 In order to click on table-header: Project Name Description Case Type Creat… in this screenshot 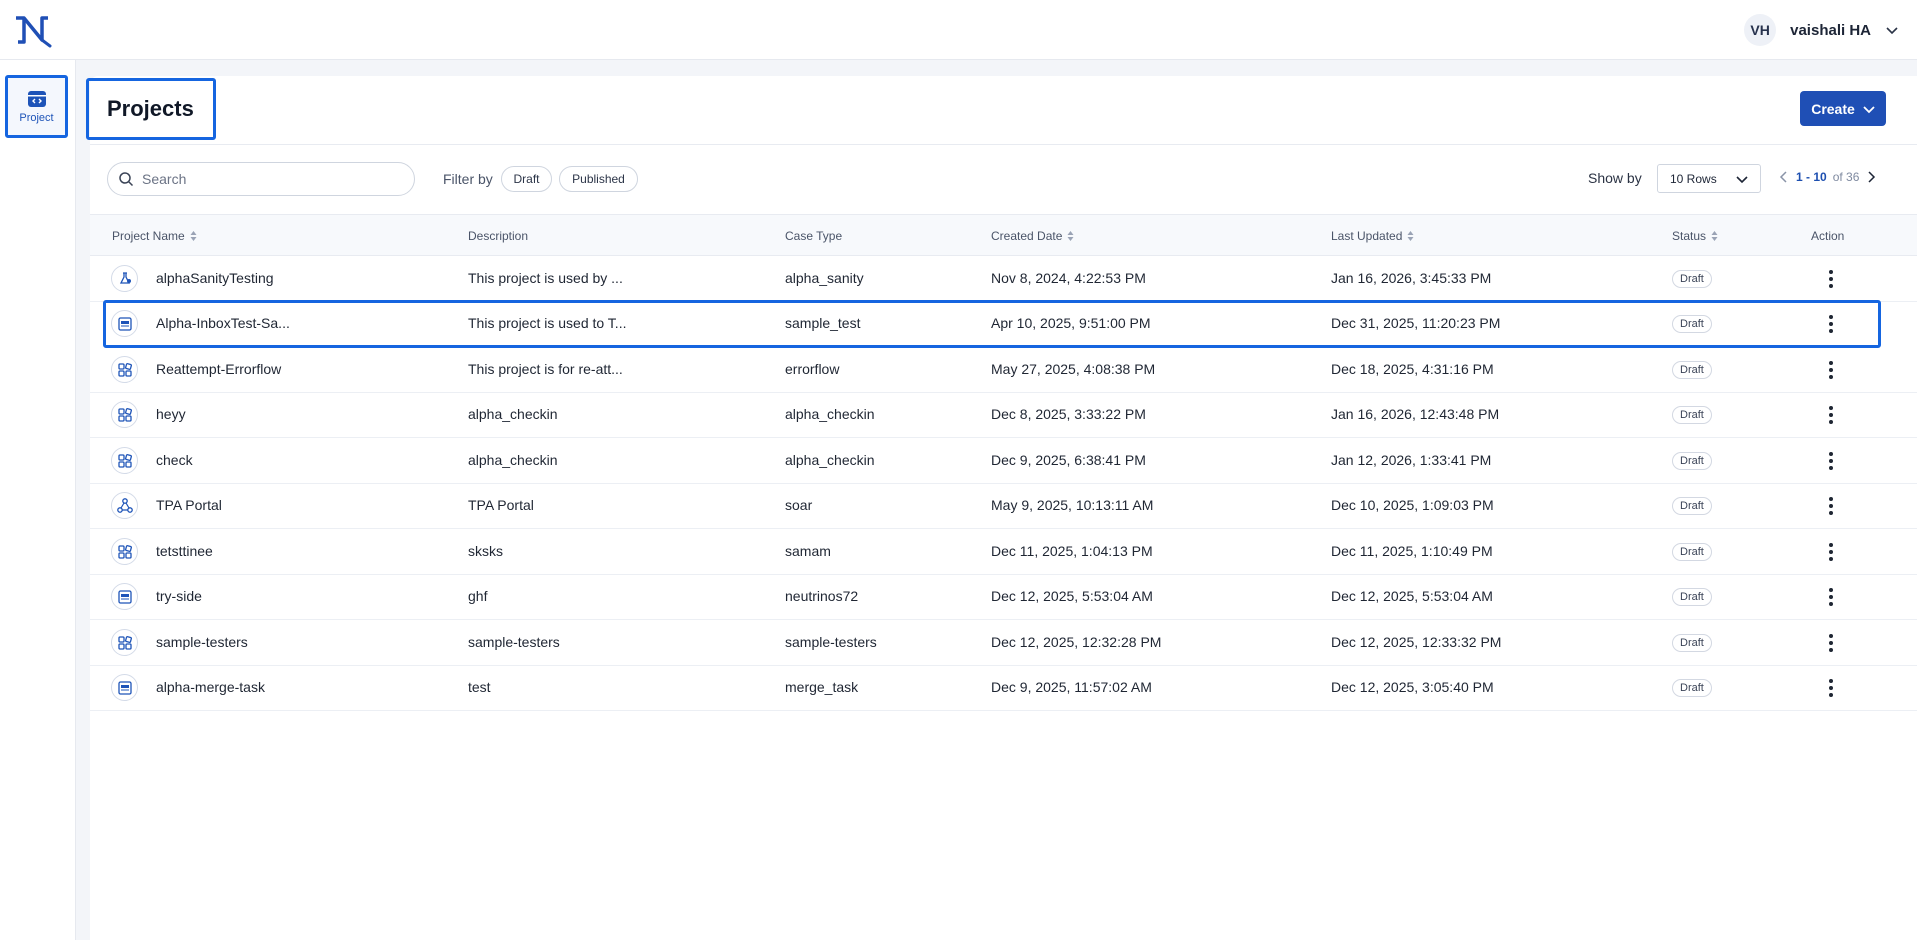, I will do `click(1003, 235)`.